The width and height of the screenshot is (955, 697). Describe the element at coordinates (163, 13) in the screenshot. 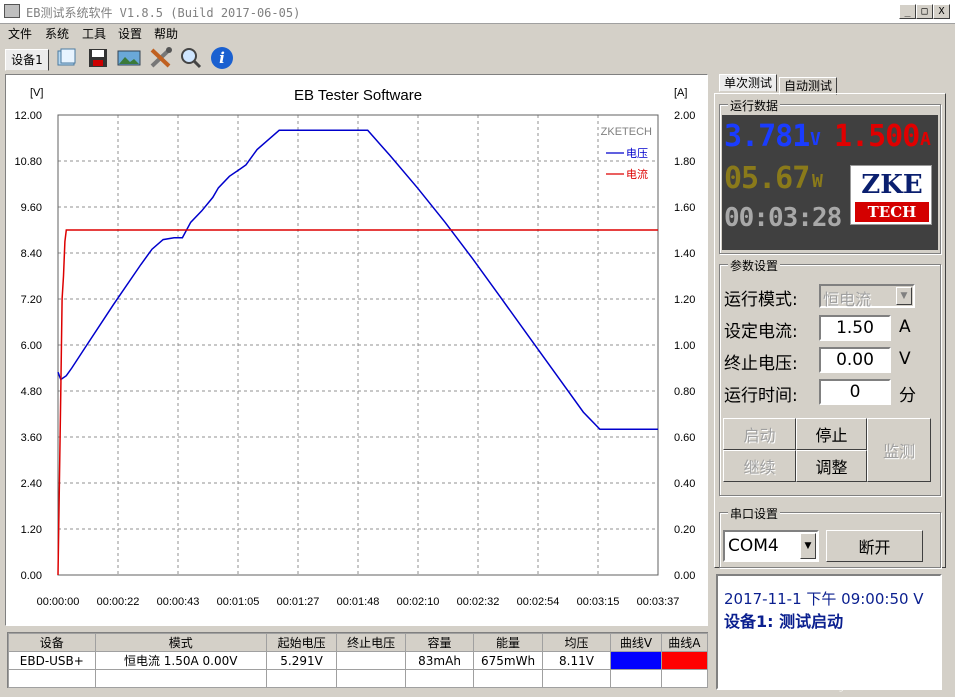

I see `window-title: EB测试系统软件 V1.8.5 (Build 2017-06-05)` at that location.